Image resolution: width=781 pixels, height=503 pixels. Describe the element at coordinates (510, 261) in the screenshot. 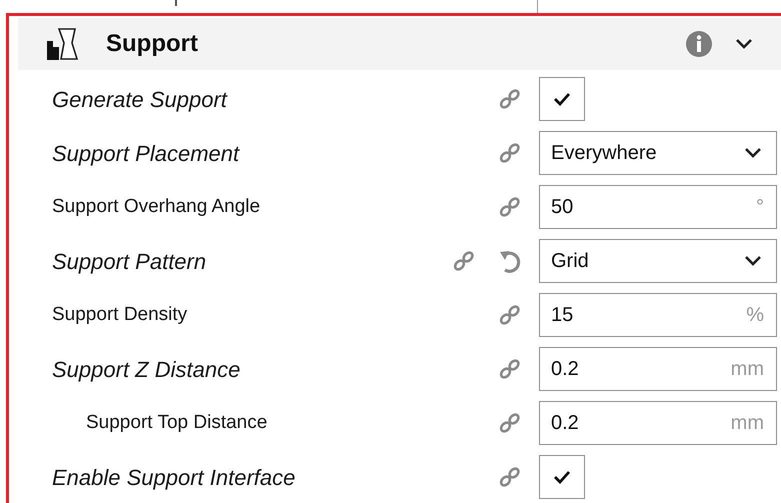

I see `reset-icon` at that location.